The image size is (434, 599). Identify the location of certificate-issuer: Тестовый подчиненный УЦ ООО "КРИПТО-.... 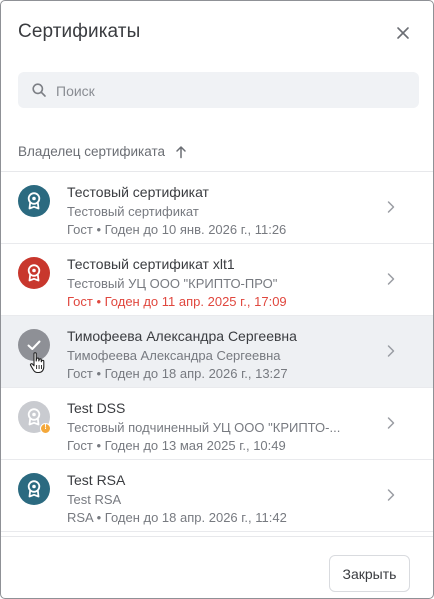
(204, 427).